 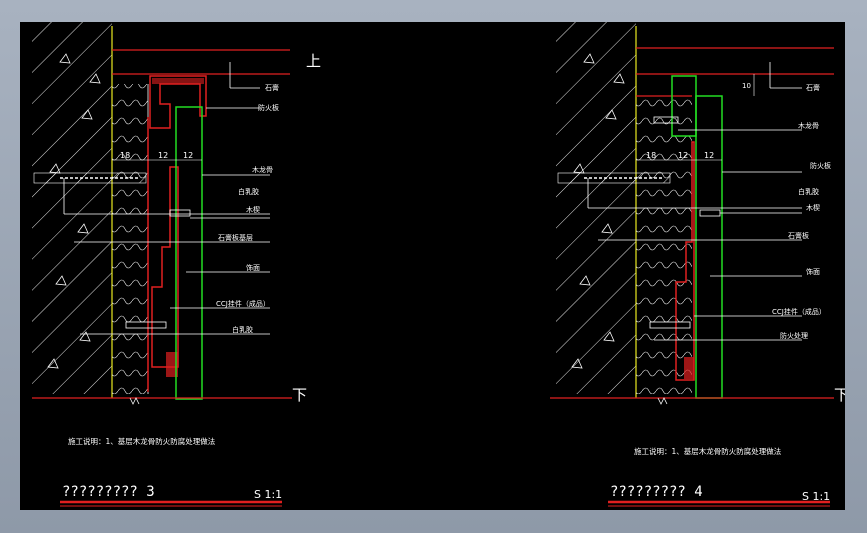 I want to click on dim-top: 10, so click(x=746, y=86).